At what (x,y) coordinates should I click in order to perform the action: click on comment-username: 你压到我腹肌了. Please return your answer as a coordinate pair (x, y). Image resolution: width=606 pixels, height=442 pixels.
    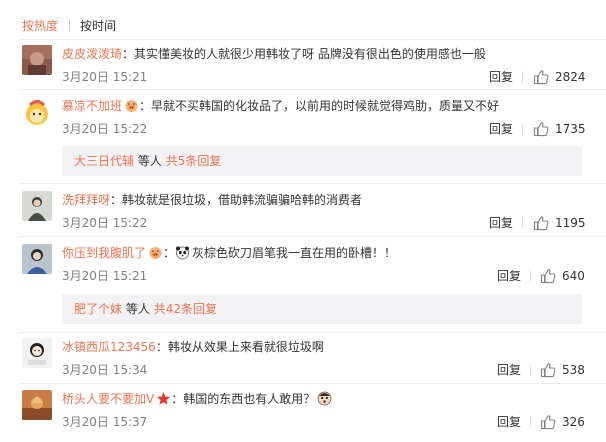
    Looking at the image, I should click on (104, 253).